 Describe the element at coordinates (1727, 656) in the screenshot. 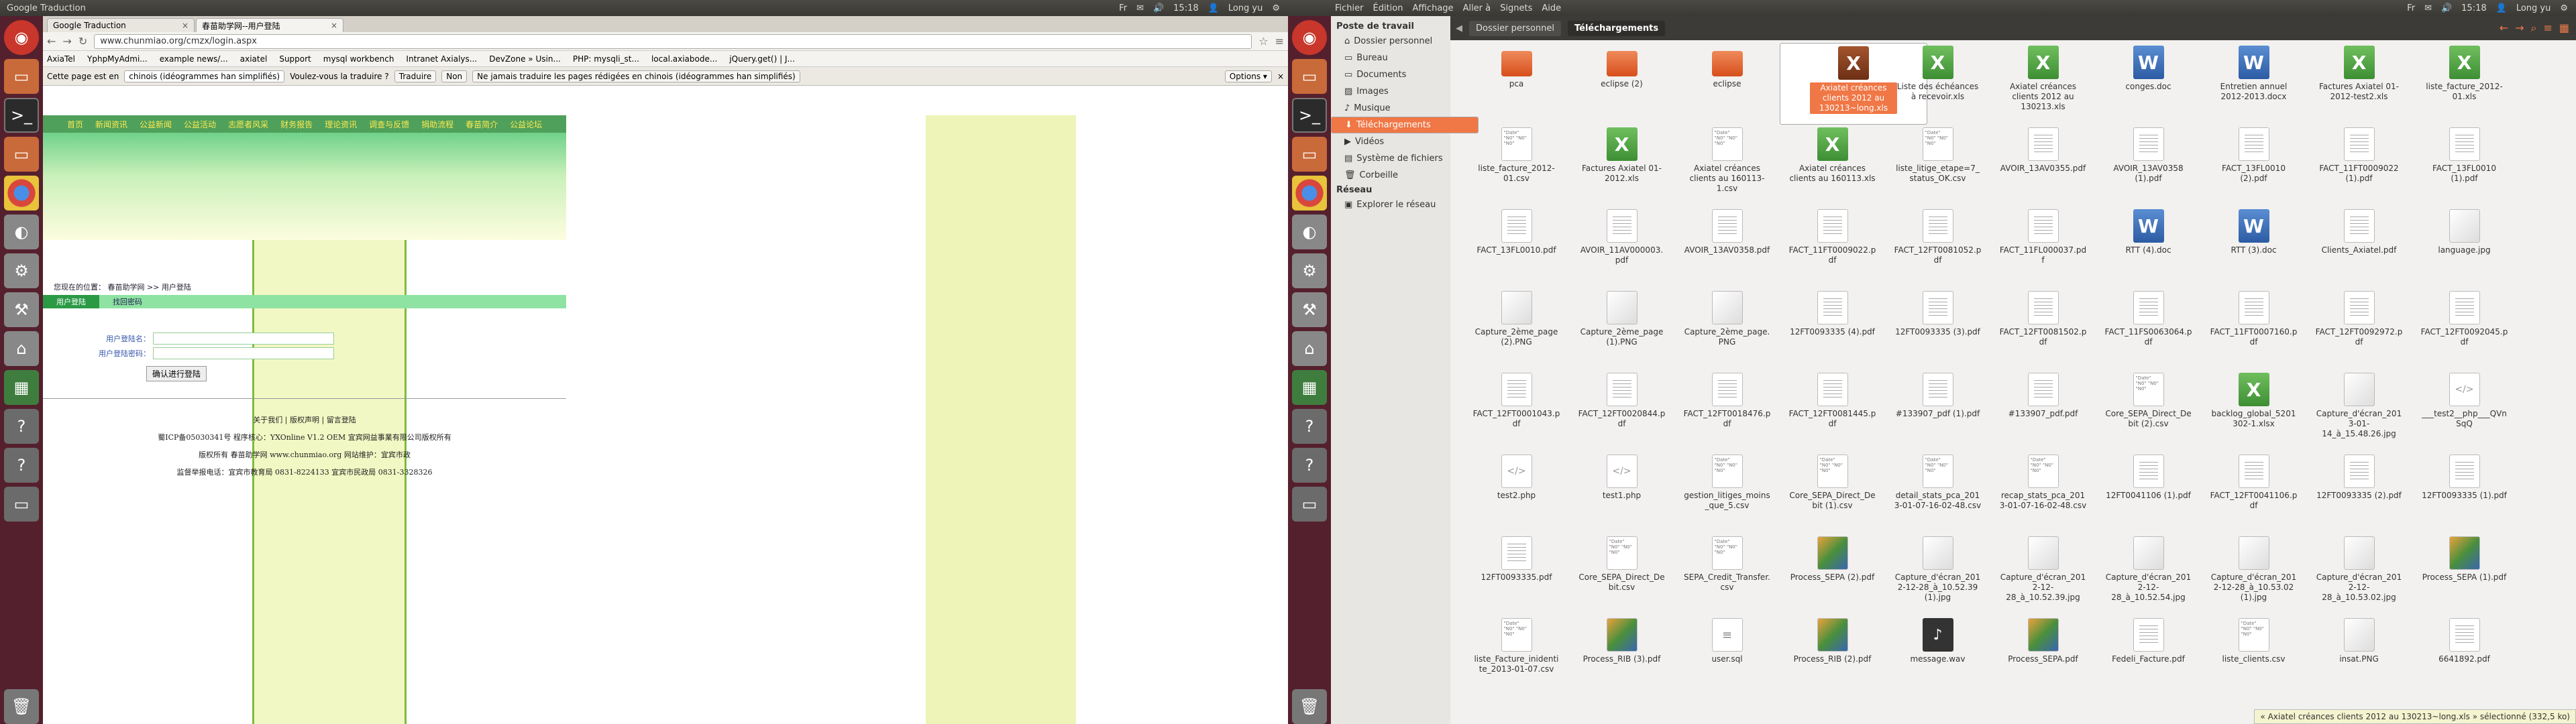

I see `file-item: ≡ user.sql` at that location.